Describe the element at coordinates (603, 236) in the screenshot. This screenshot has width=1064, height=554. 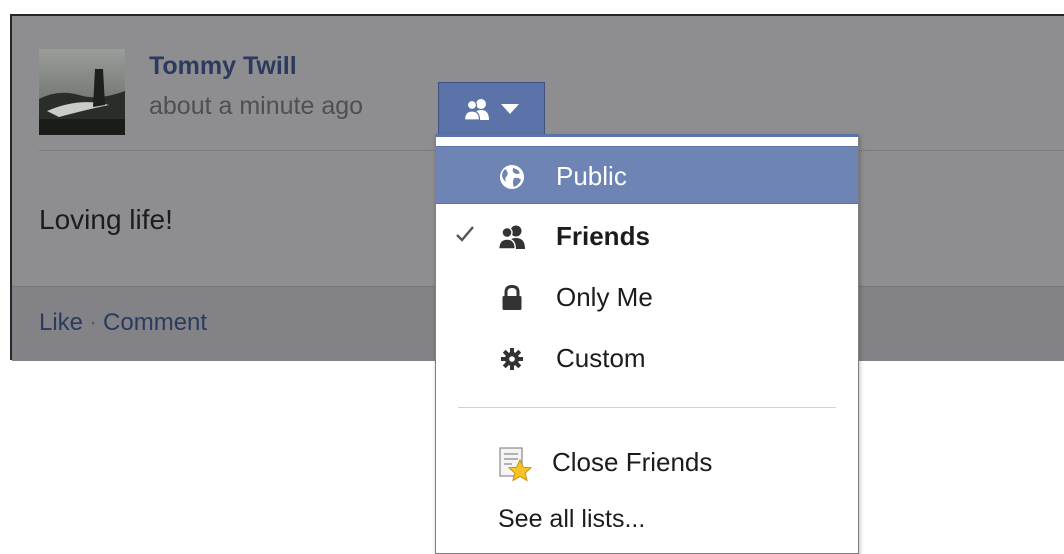
I see `privacy-option-label: Friends` at that location.